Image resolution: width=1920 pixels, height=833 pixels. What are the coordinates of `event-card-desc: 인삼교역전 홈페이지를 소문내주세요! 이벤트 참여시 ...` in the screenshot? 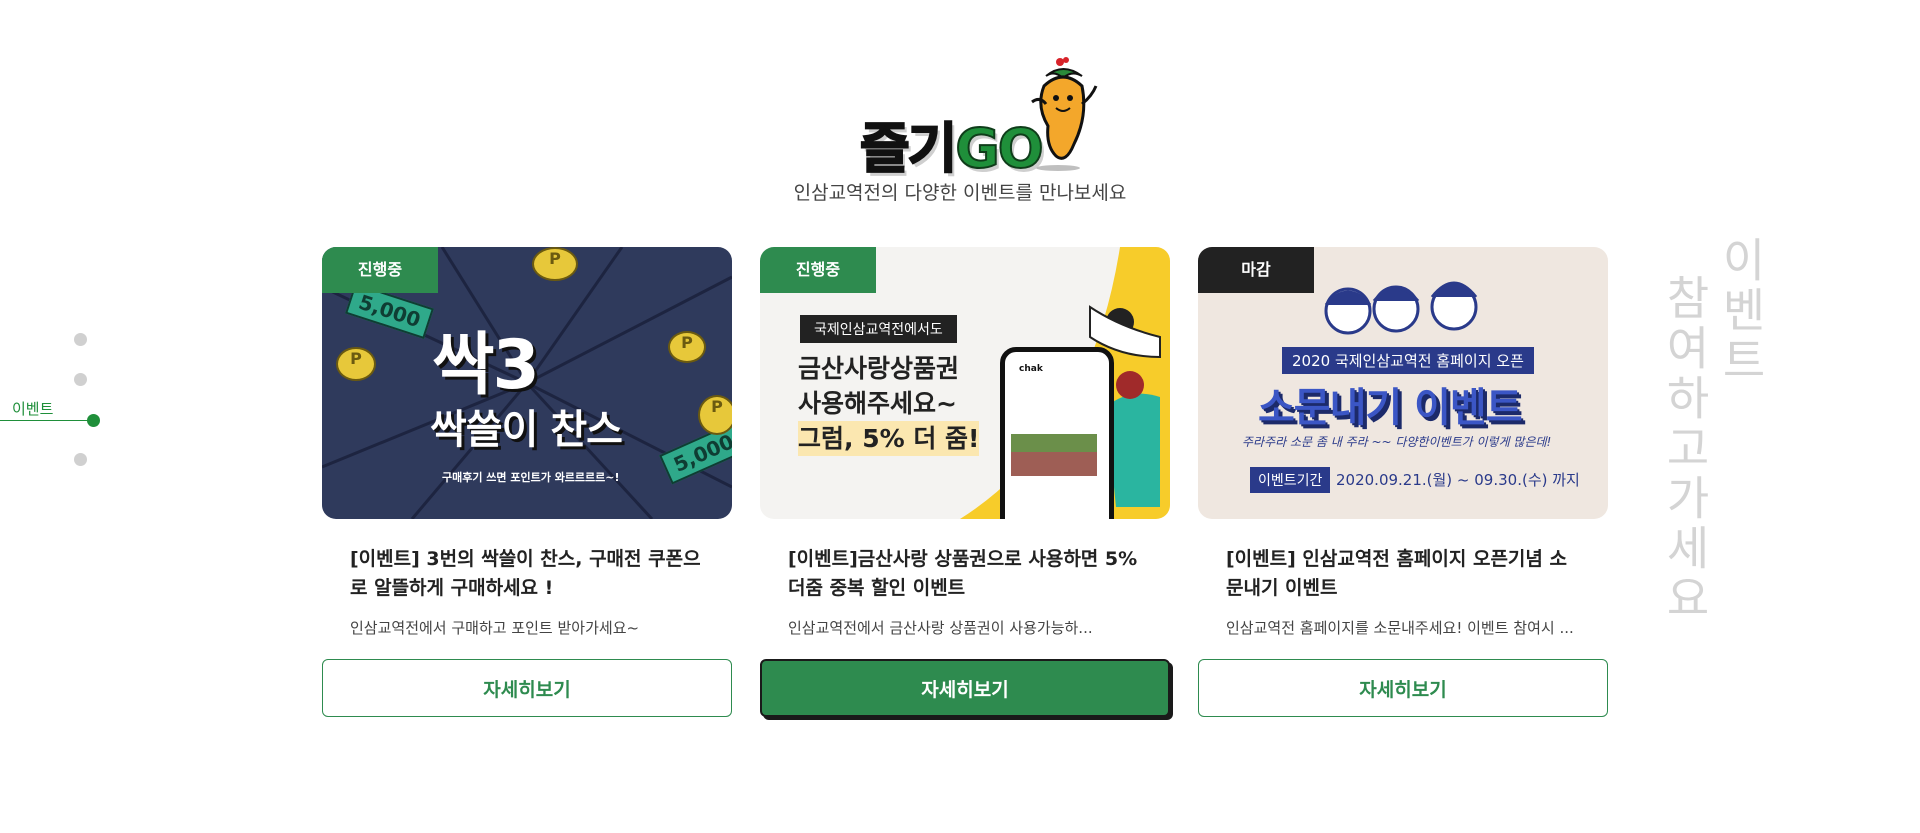 It's located at (1400, 628).